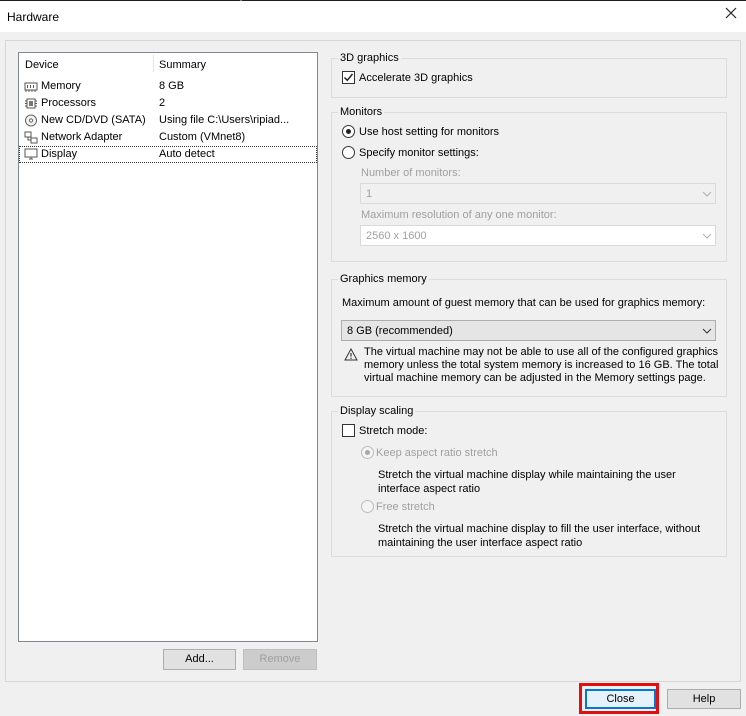 The width and height of the screenshot is (746, 716). I want to click on device-name: Processors, so click(69, 103).